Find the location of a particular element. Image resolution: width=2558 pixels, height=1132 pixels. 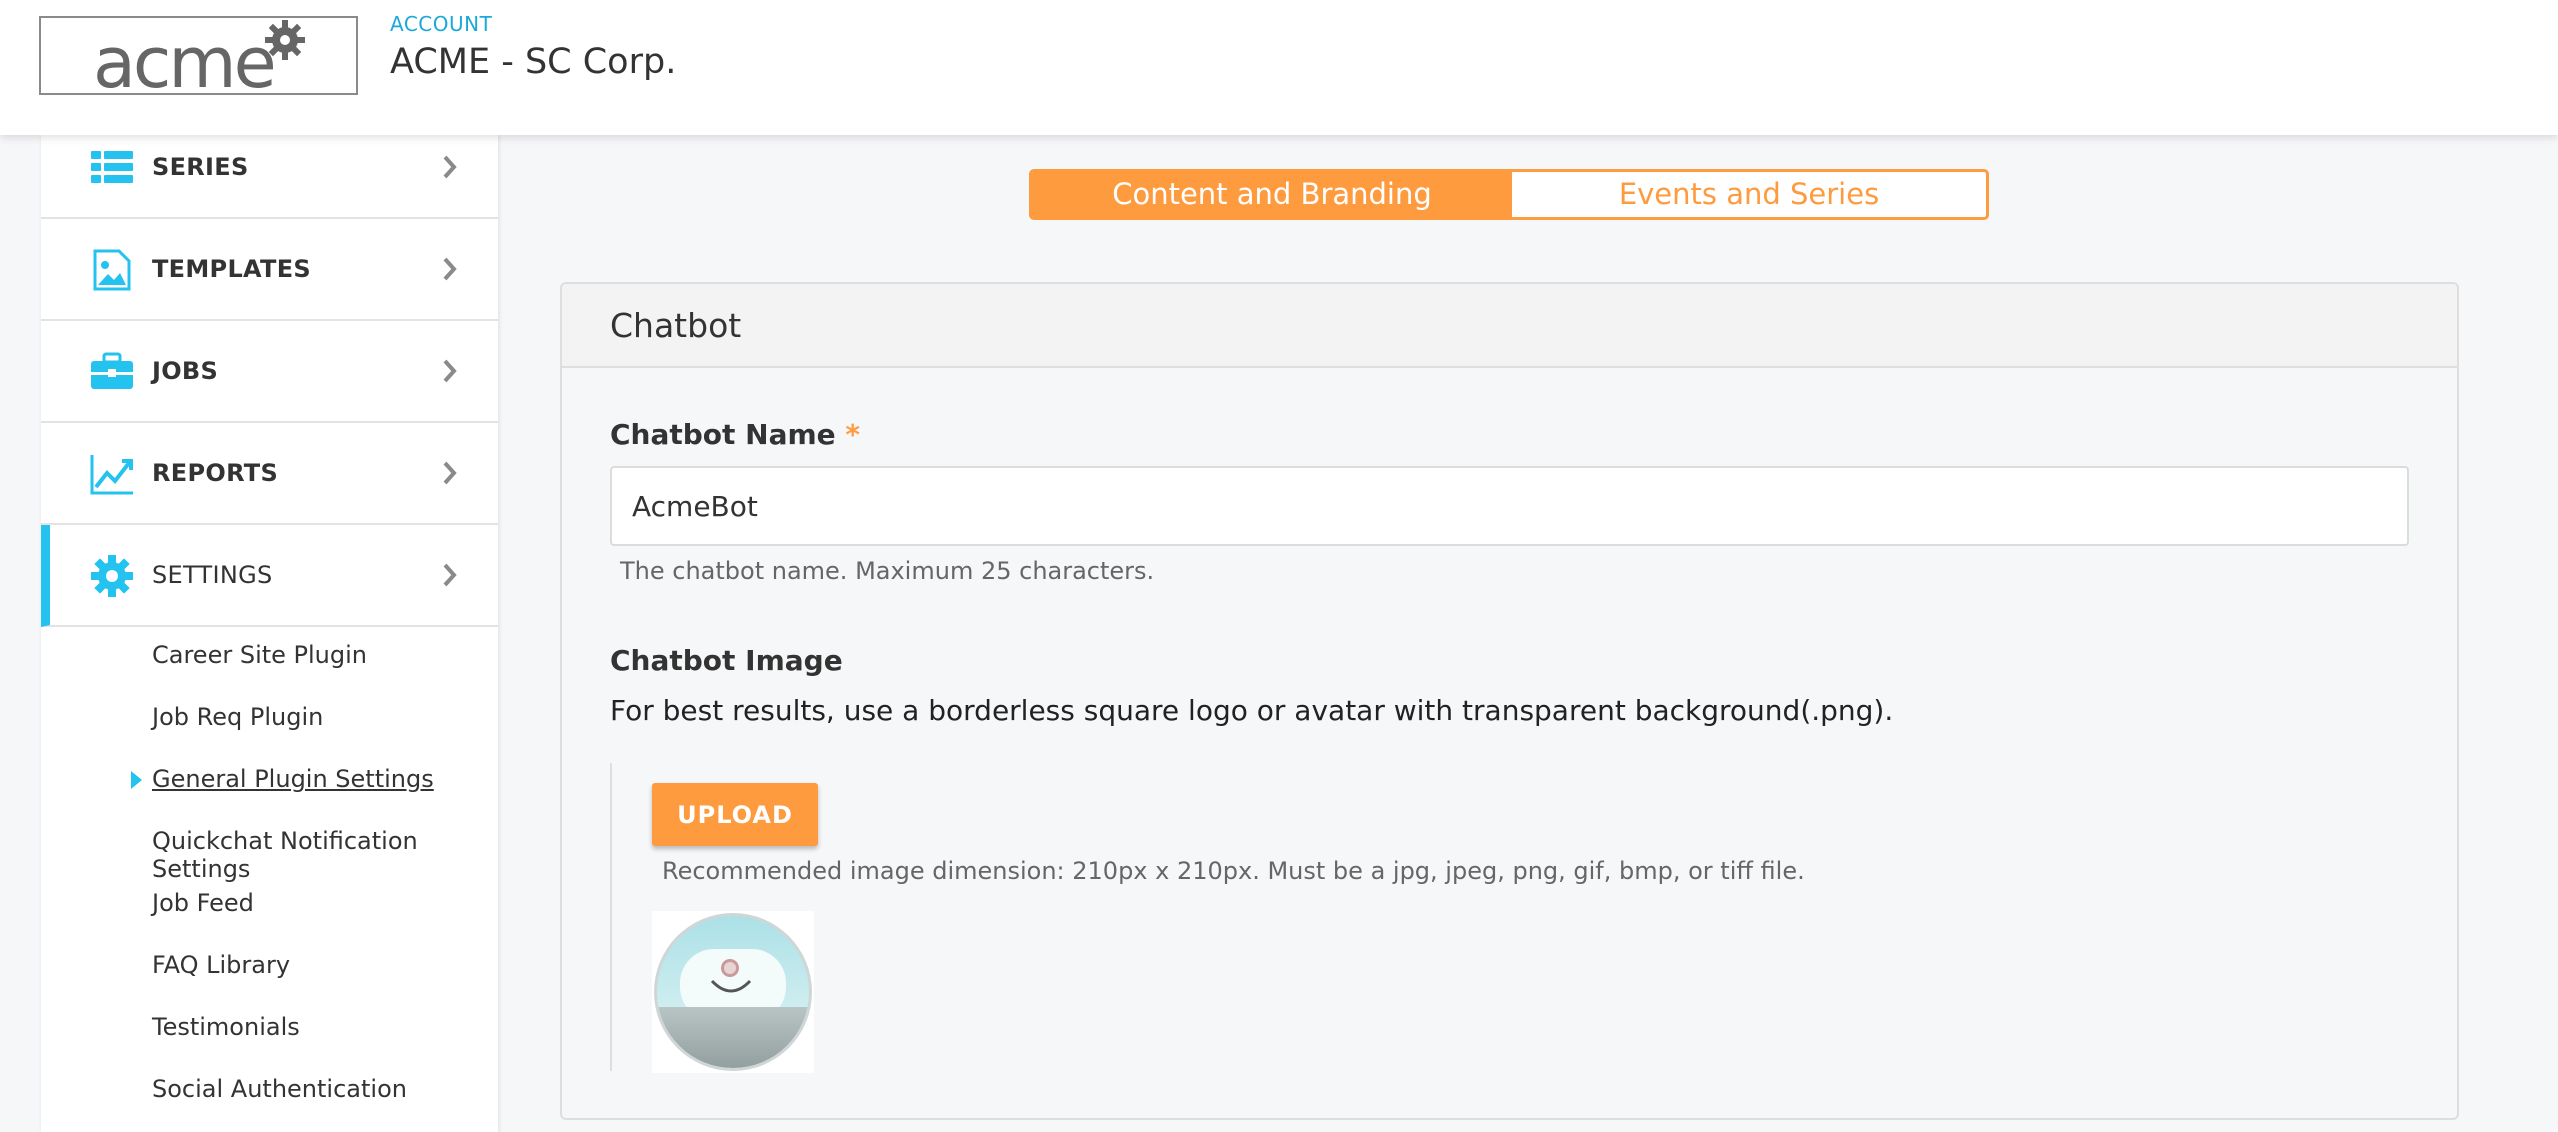

logo-wordmark: acme is located at coordinates (185, 63).